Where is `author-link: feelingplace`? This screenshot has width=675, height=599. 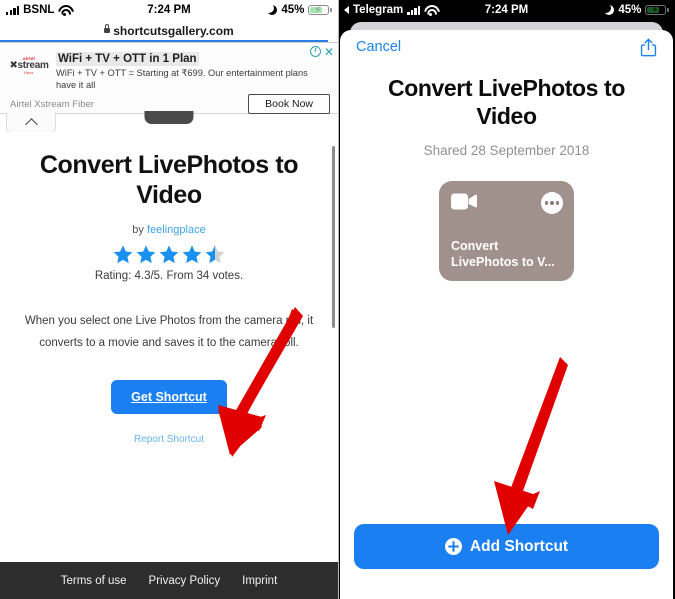 author-link: feelingplace is located at coordinates (176, 230).